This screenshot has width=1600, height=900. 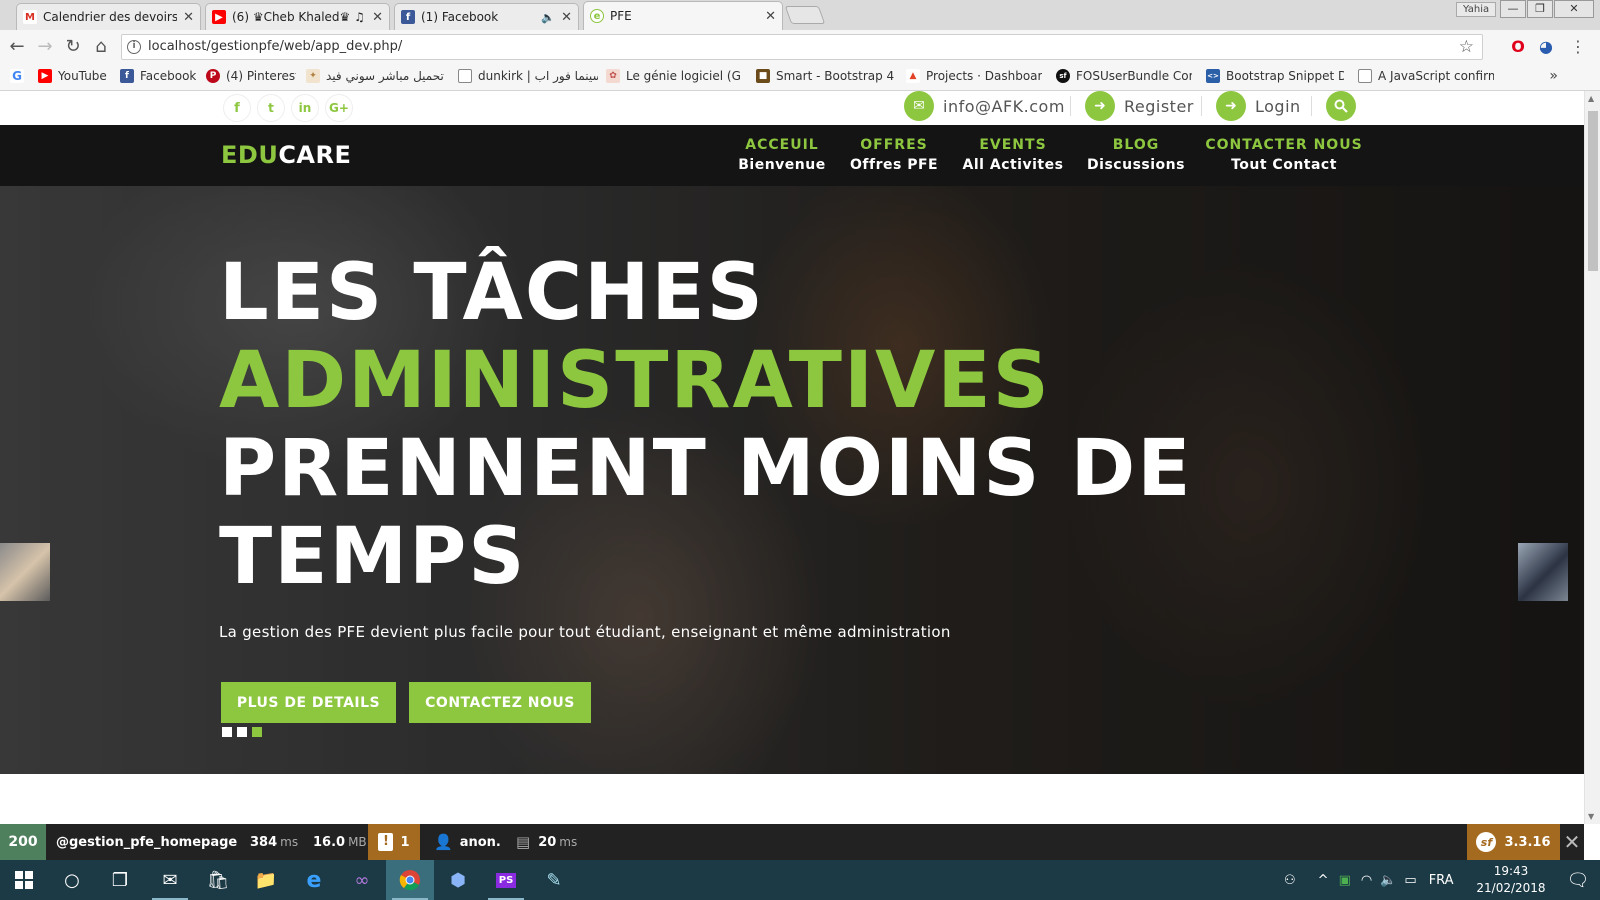 I want to click on tray-app-icon: ▣, so click(x=1345, y=880).